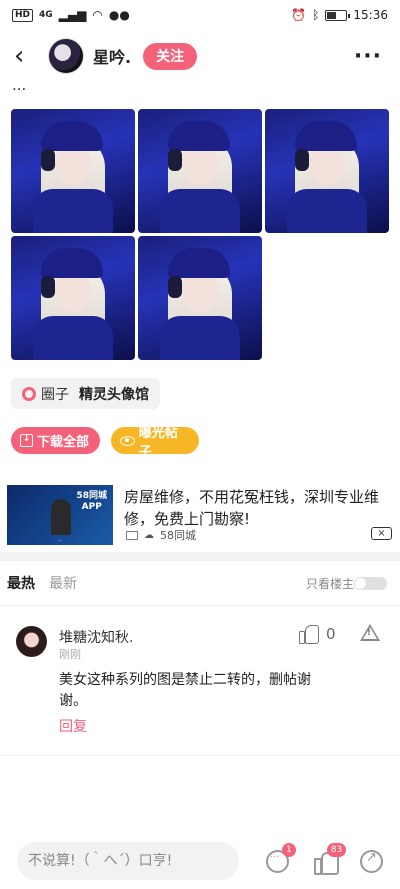 The width and height of the screenshot is (400, 889). Describe the element at coordinates (252, 508) in the screenshot. I see `ad-text: 房屋维修，不用花冤枉钱，深圳专业维修，免费上门勘察!` at that location.